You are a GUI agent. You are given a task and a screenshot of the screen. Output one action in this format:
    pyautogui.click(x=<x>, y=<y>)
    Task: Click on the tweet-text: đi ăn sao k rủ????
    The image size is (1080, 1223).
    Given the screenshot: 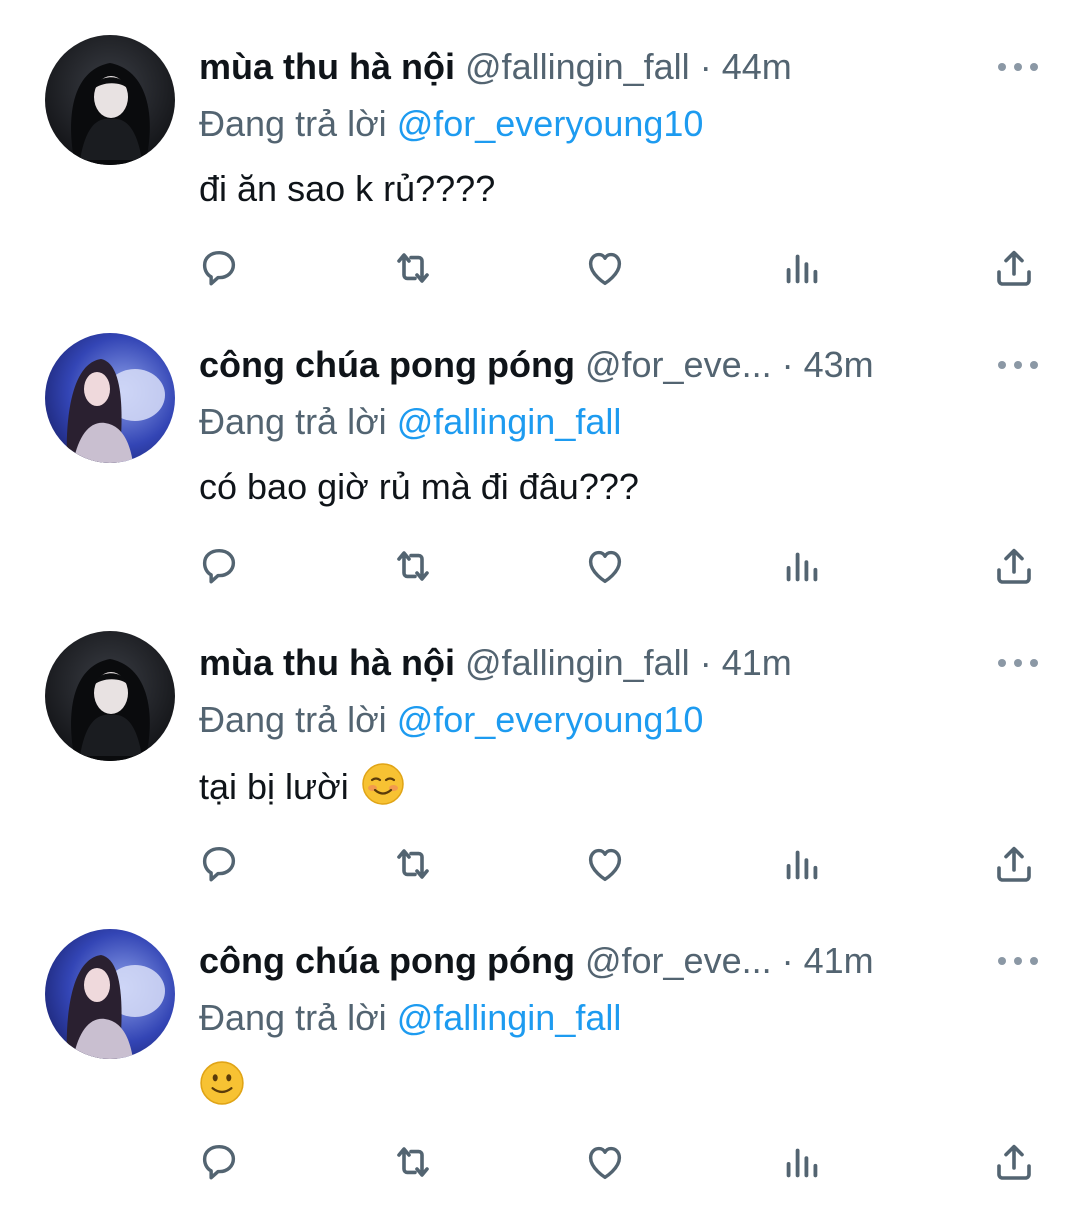 What is the action you would take?
    pyautogui.click(x=347, y=189)
    